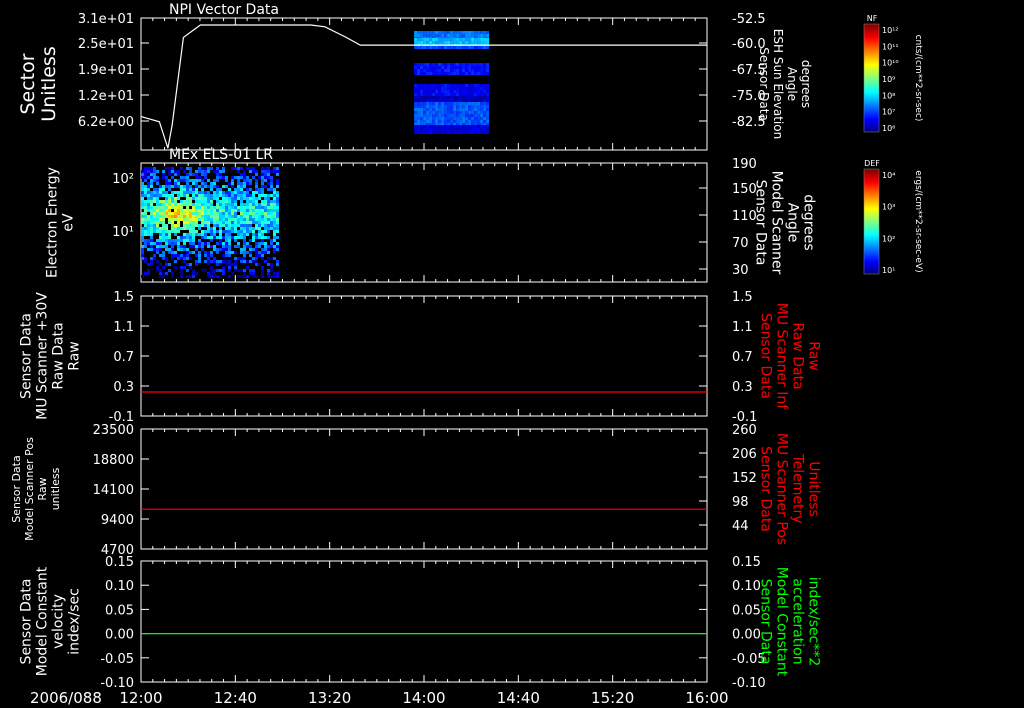 The height and width of the screenshot is (708, 1024). Describe the element at coordinates (235, 698) in the screenshot. I see `x-tick-label: 12:40` at that location.